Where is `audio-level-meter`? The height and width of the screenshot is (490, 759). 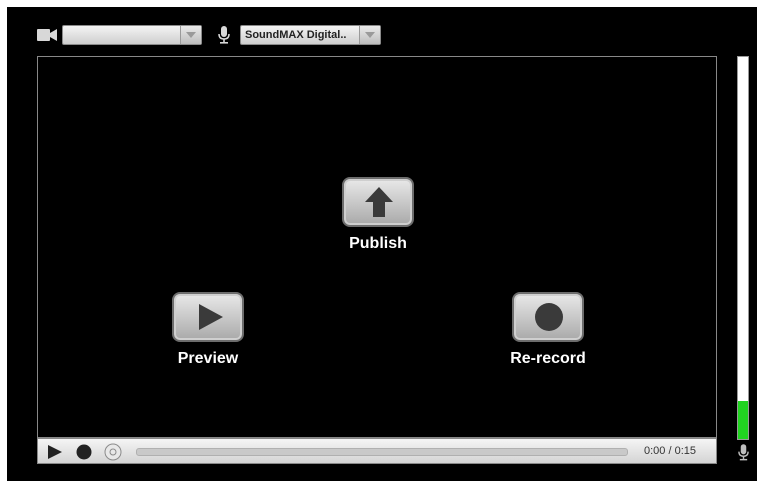 audio-level-meter is located at coordinates (743, 248).